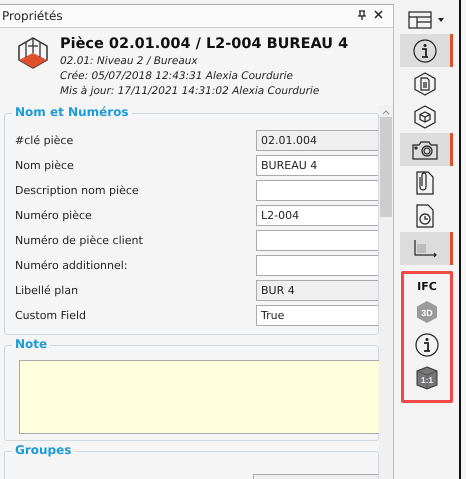  I want to click on field-label: Description nom pièce, so click(77, 190).